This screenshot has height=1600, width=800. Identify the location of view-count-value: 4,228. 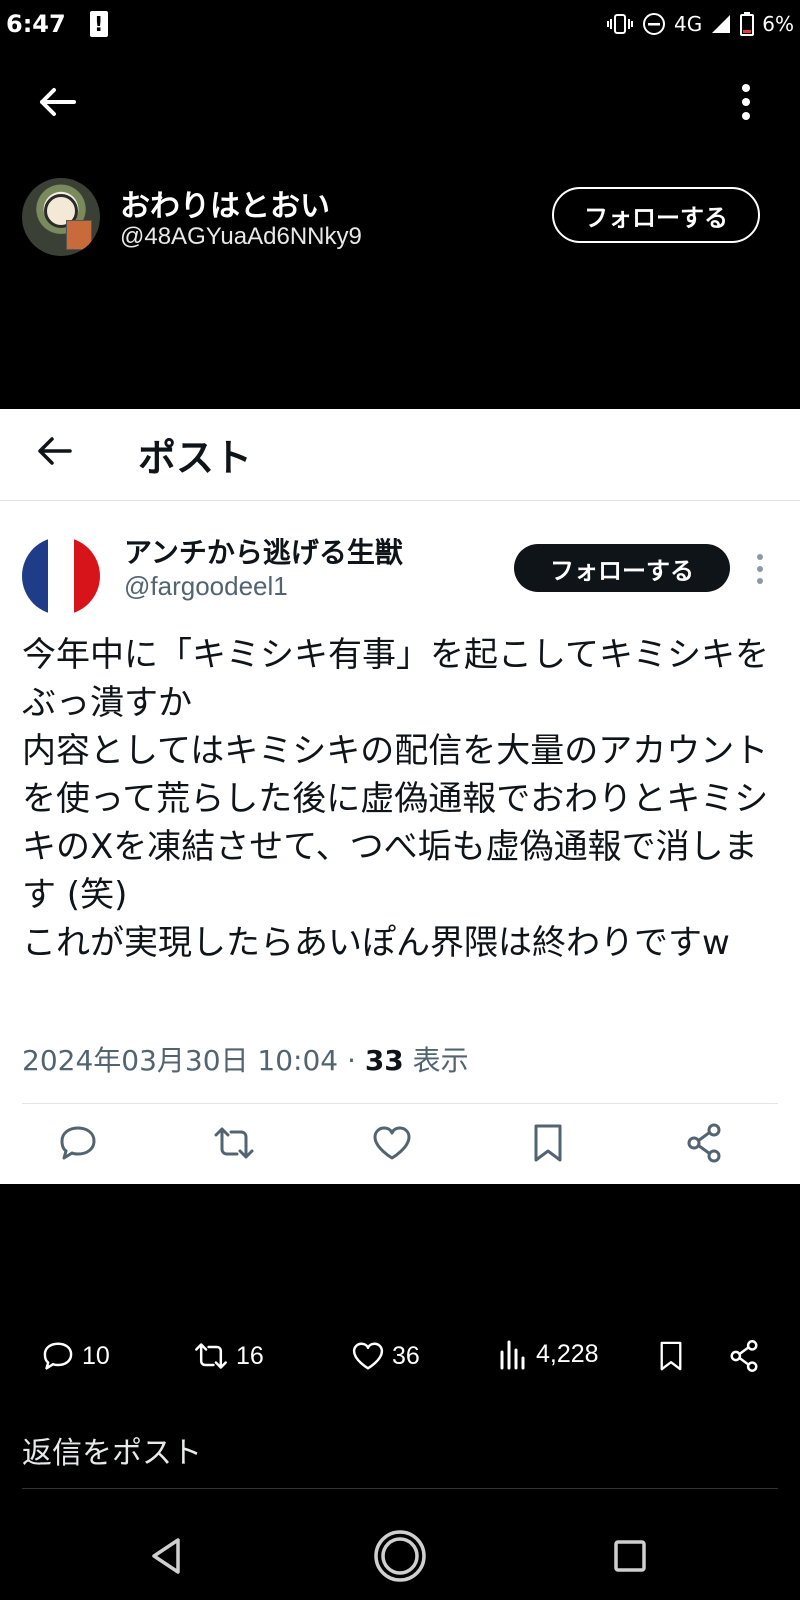
(567, 1353).